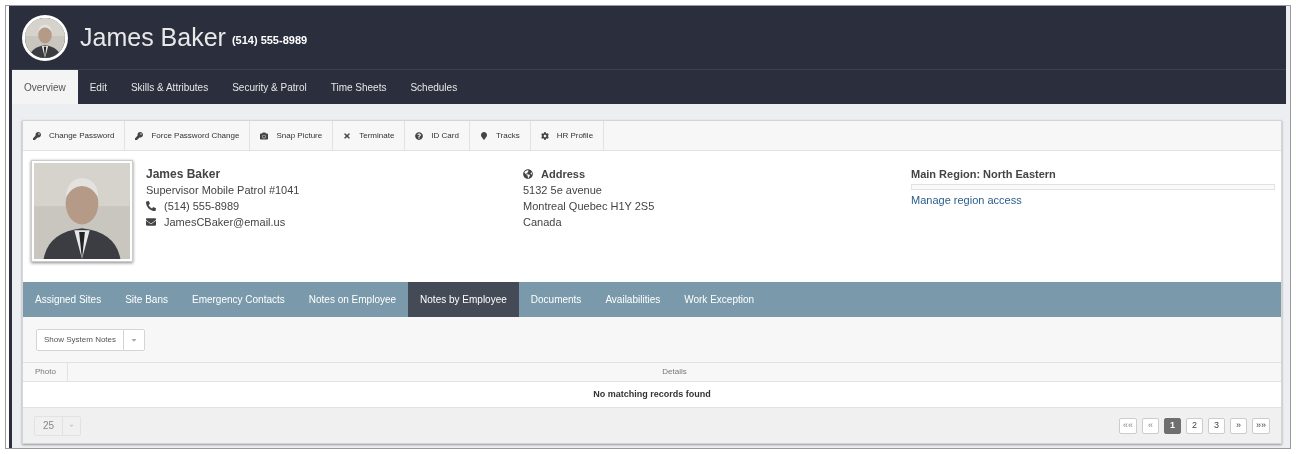 The height and width of the screenshot is (454, 1296). I want to click on filter-label: Show System Notes, so click(81, 339).